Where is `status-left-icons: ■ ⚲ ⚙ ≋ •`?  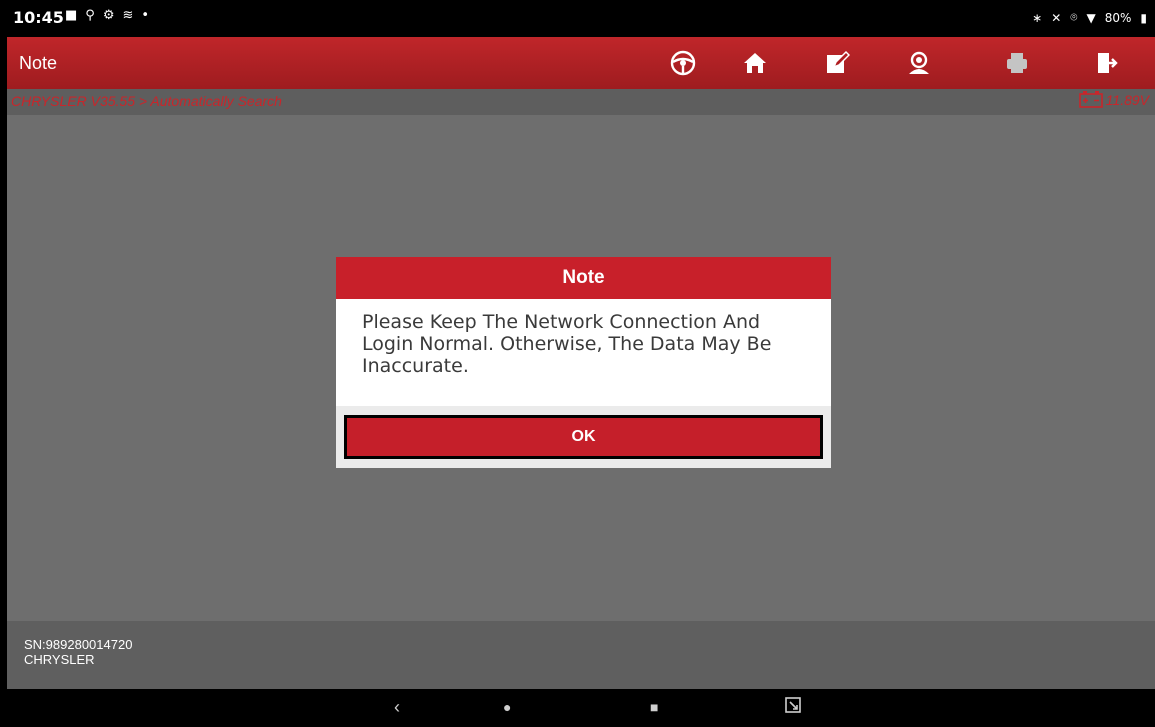
status-left-icons: ■ ⚲ ⚙ ≋ • is located at coordinates (107, 15).